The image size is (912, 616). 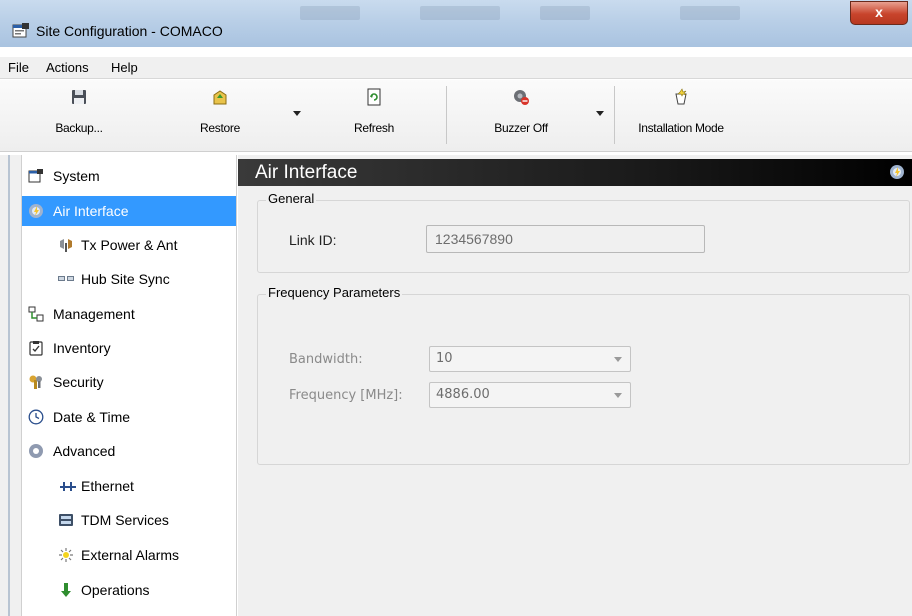 What do you see at coordinates (129, 451) in the screenshot?
I see `sidebar-item-advanced: Advanced` at bounding box center [129, 451].